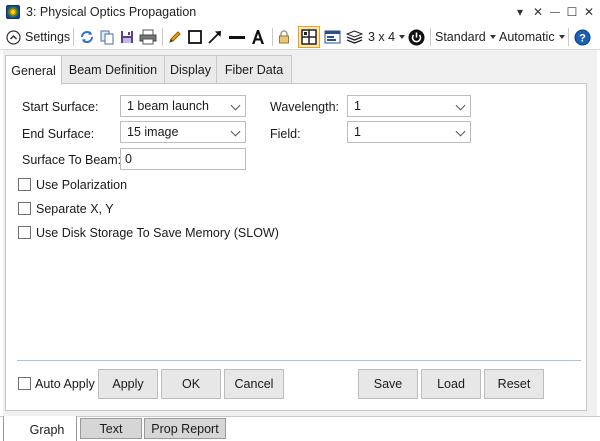 This screenshot has width=600, height=441. What do you see at coordinates (148, 37) in the screenshot?
I see `print-icon` at bounding box center [148, 37].